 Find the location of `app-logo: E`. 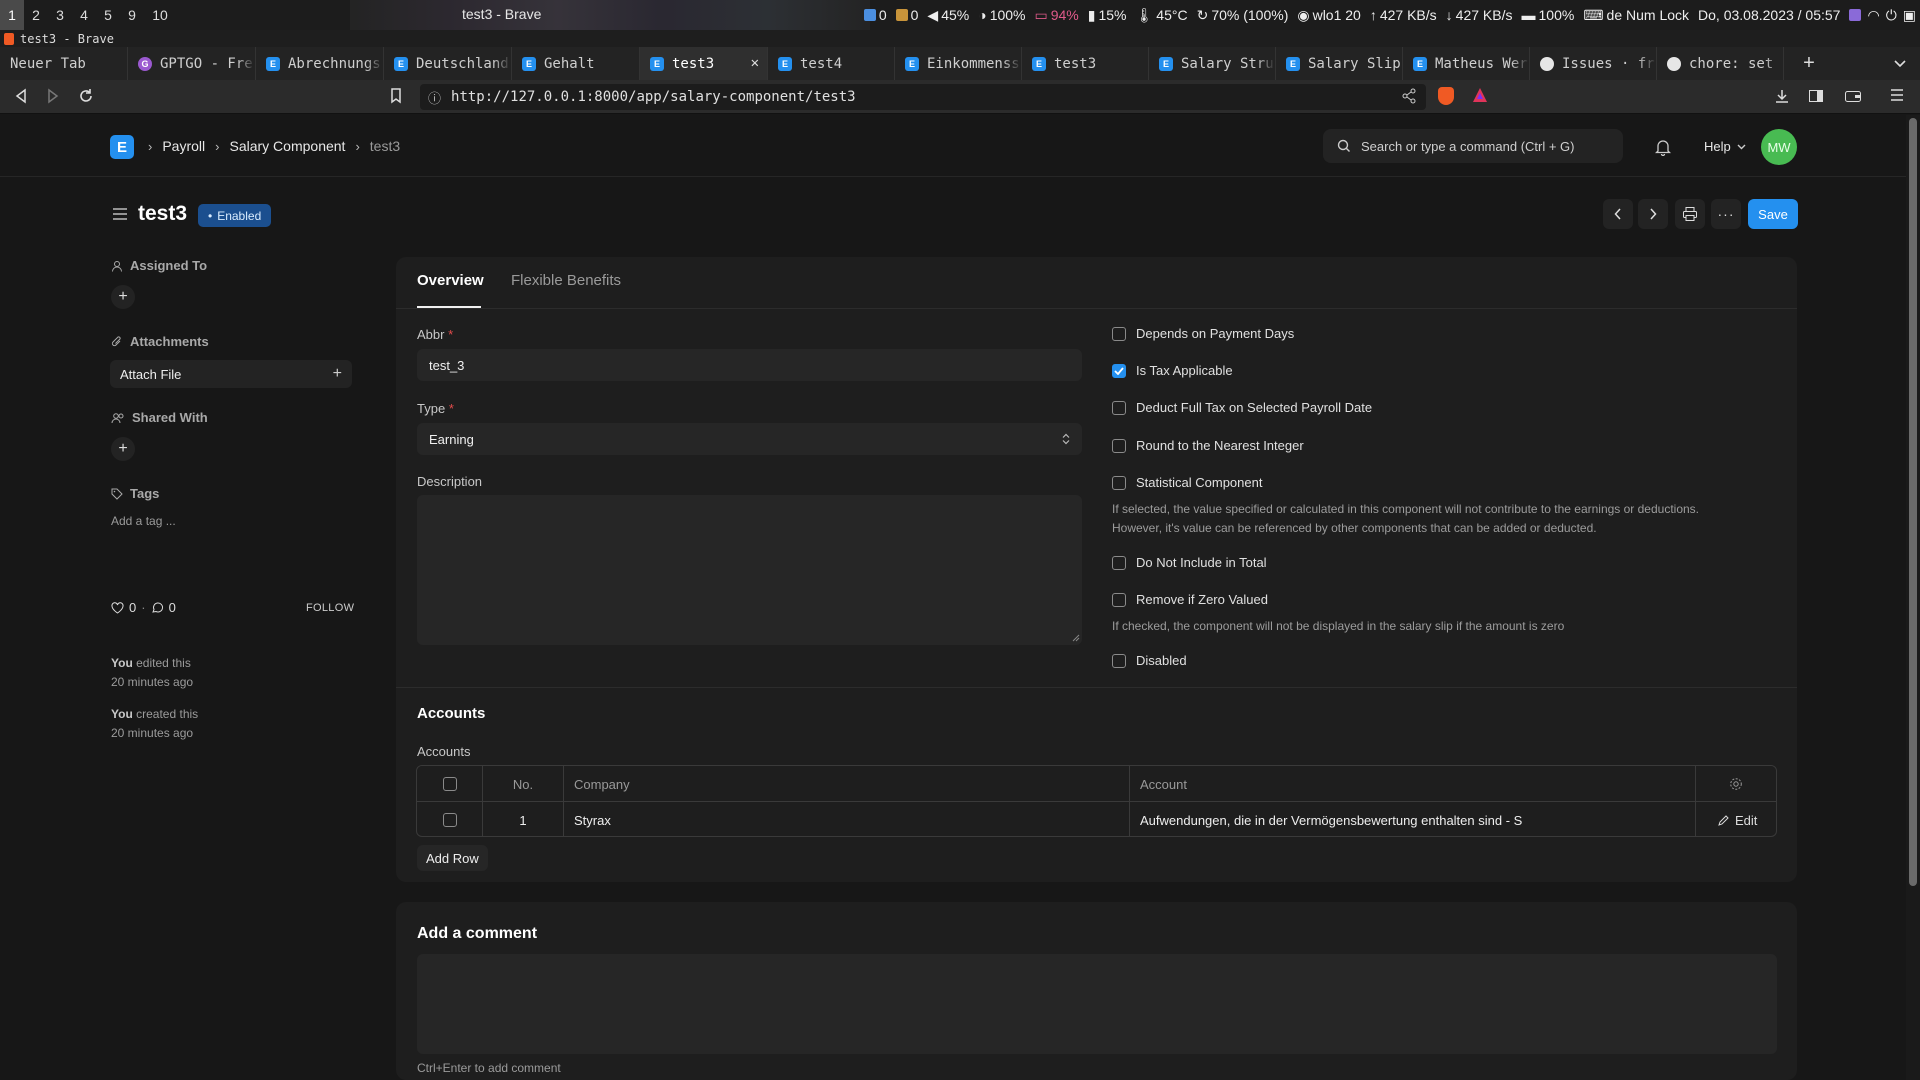

app-logo: E is located at coordinates (122, 147).